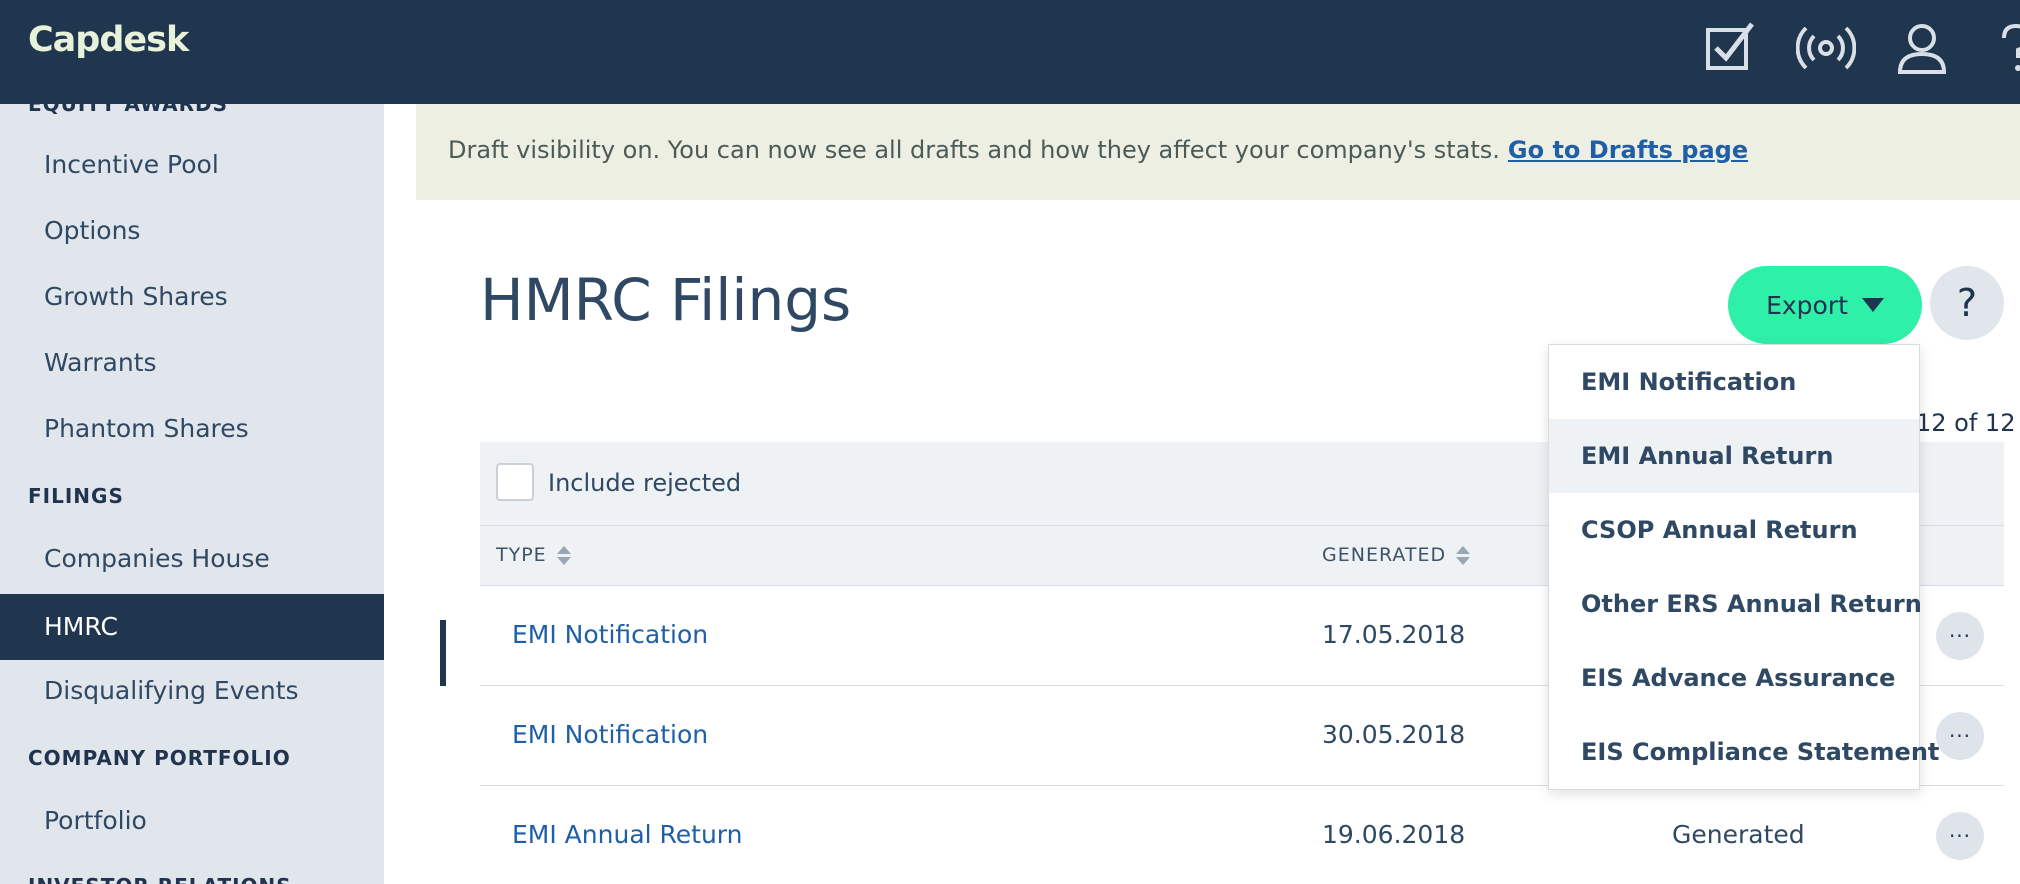 The width and height of the screenshot is (2020, 884). What do you see at coordinates (192, 559) in the screenshot?
I see `sidebar-item-companies-house: Companies House` at bounding box center [192, 559].